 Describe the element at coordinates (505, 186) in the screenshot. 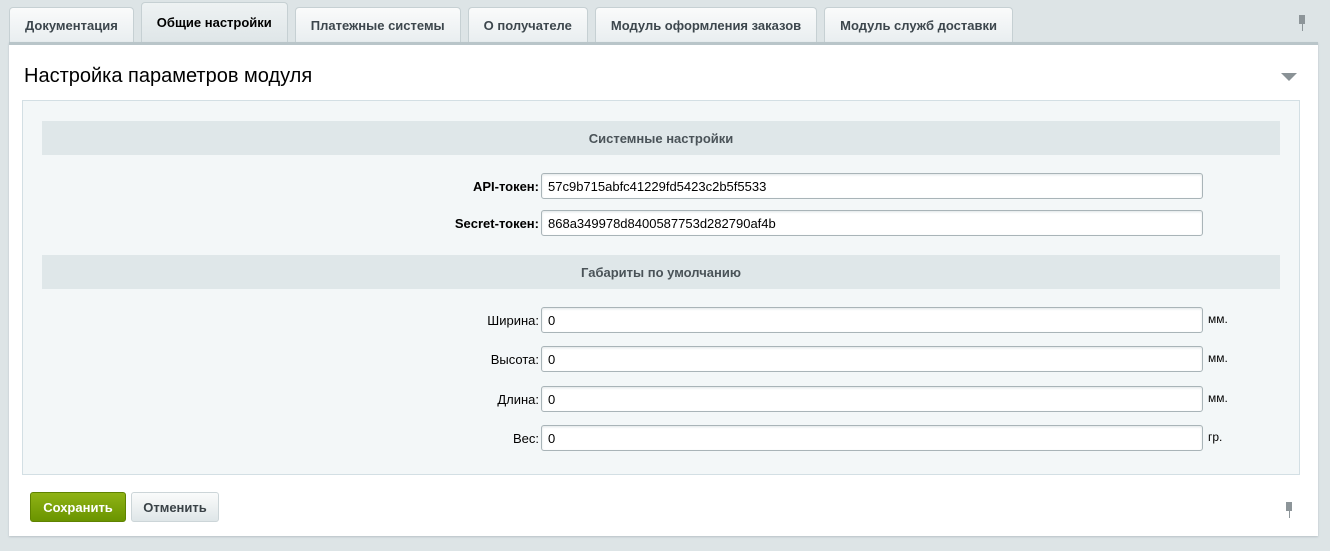

I see `api-token-label: API-токен:` at that location.